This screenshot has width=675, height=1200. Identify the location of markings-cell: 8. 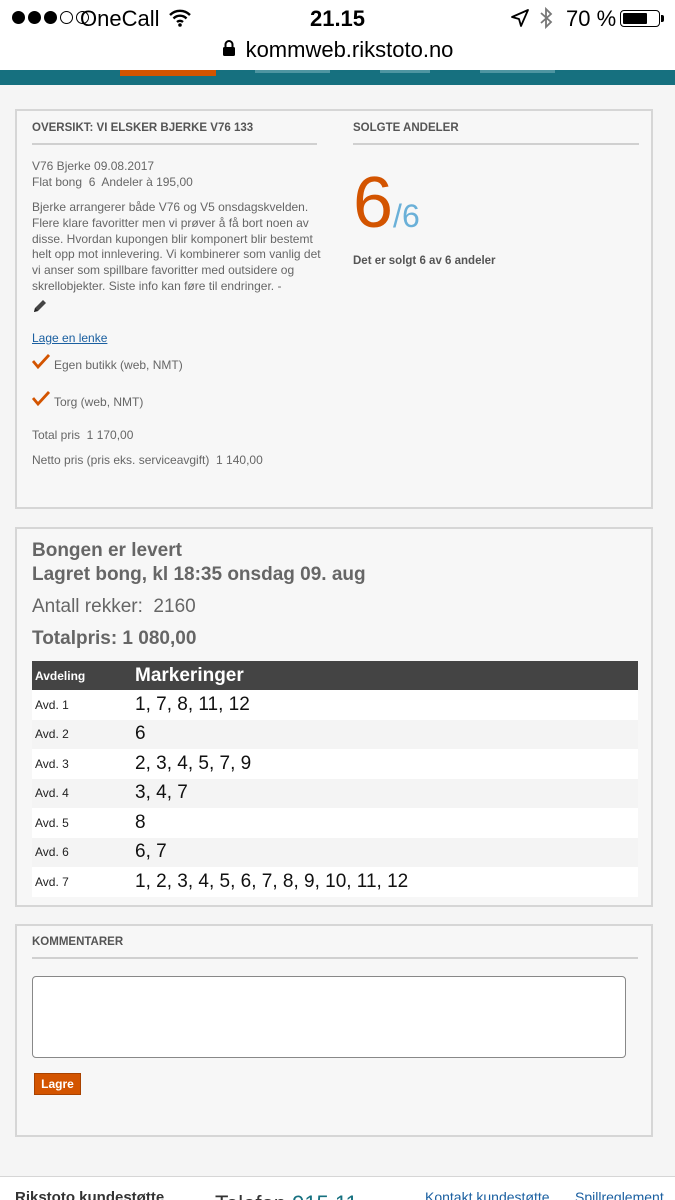
(386, 823).